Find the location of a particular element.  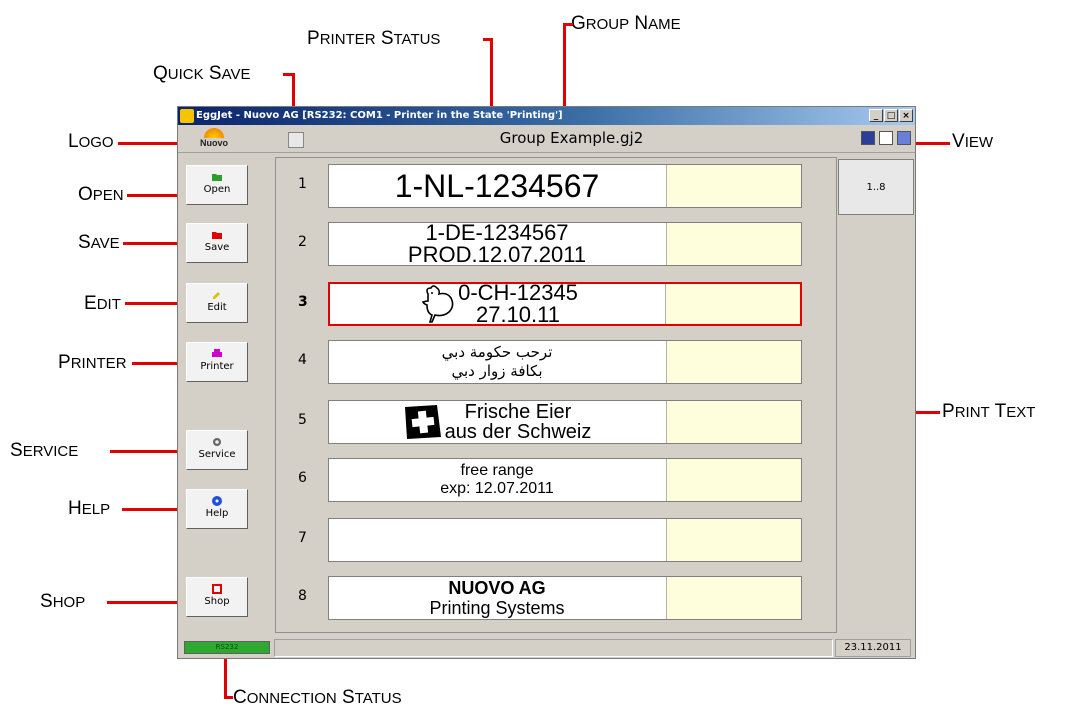

list-item: 4 ترحب حكومة دبي بكافة زوار دبي is located at coordinates (556, 363).